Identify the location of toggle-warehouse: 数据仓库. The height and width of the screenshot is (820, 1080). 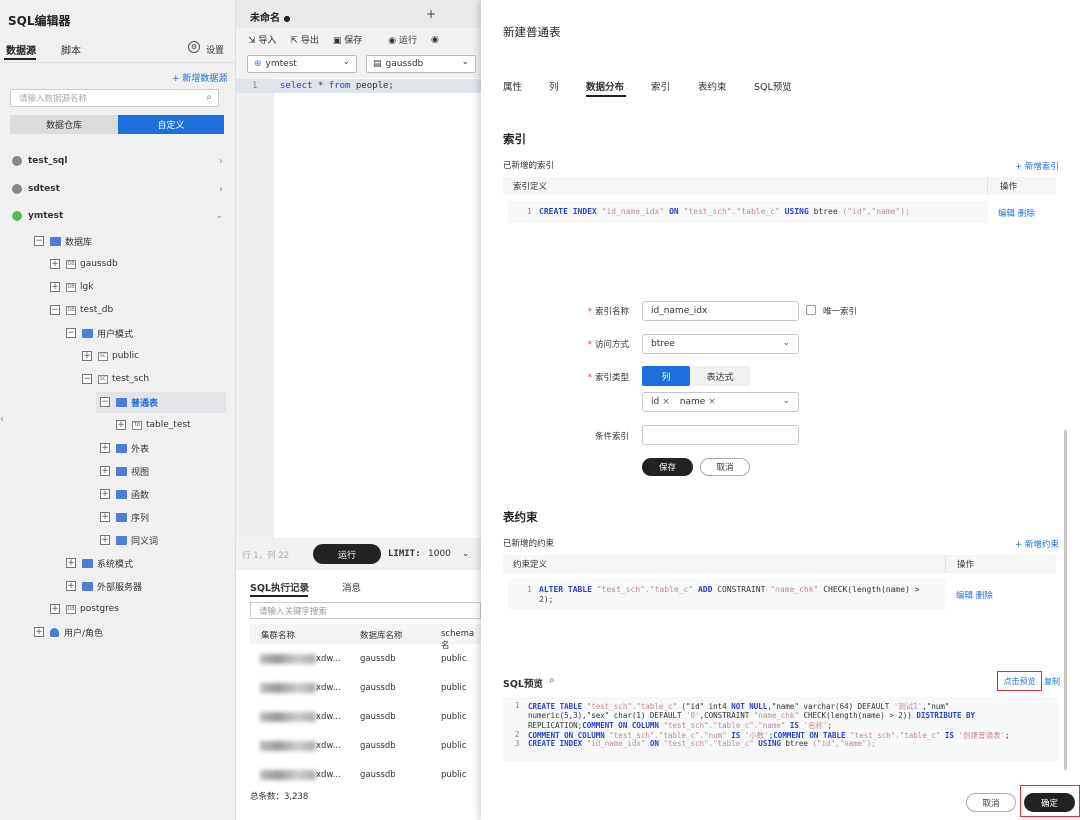
(64, 124).